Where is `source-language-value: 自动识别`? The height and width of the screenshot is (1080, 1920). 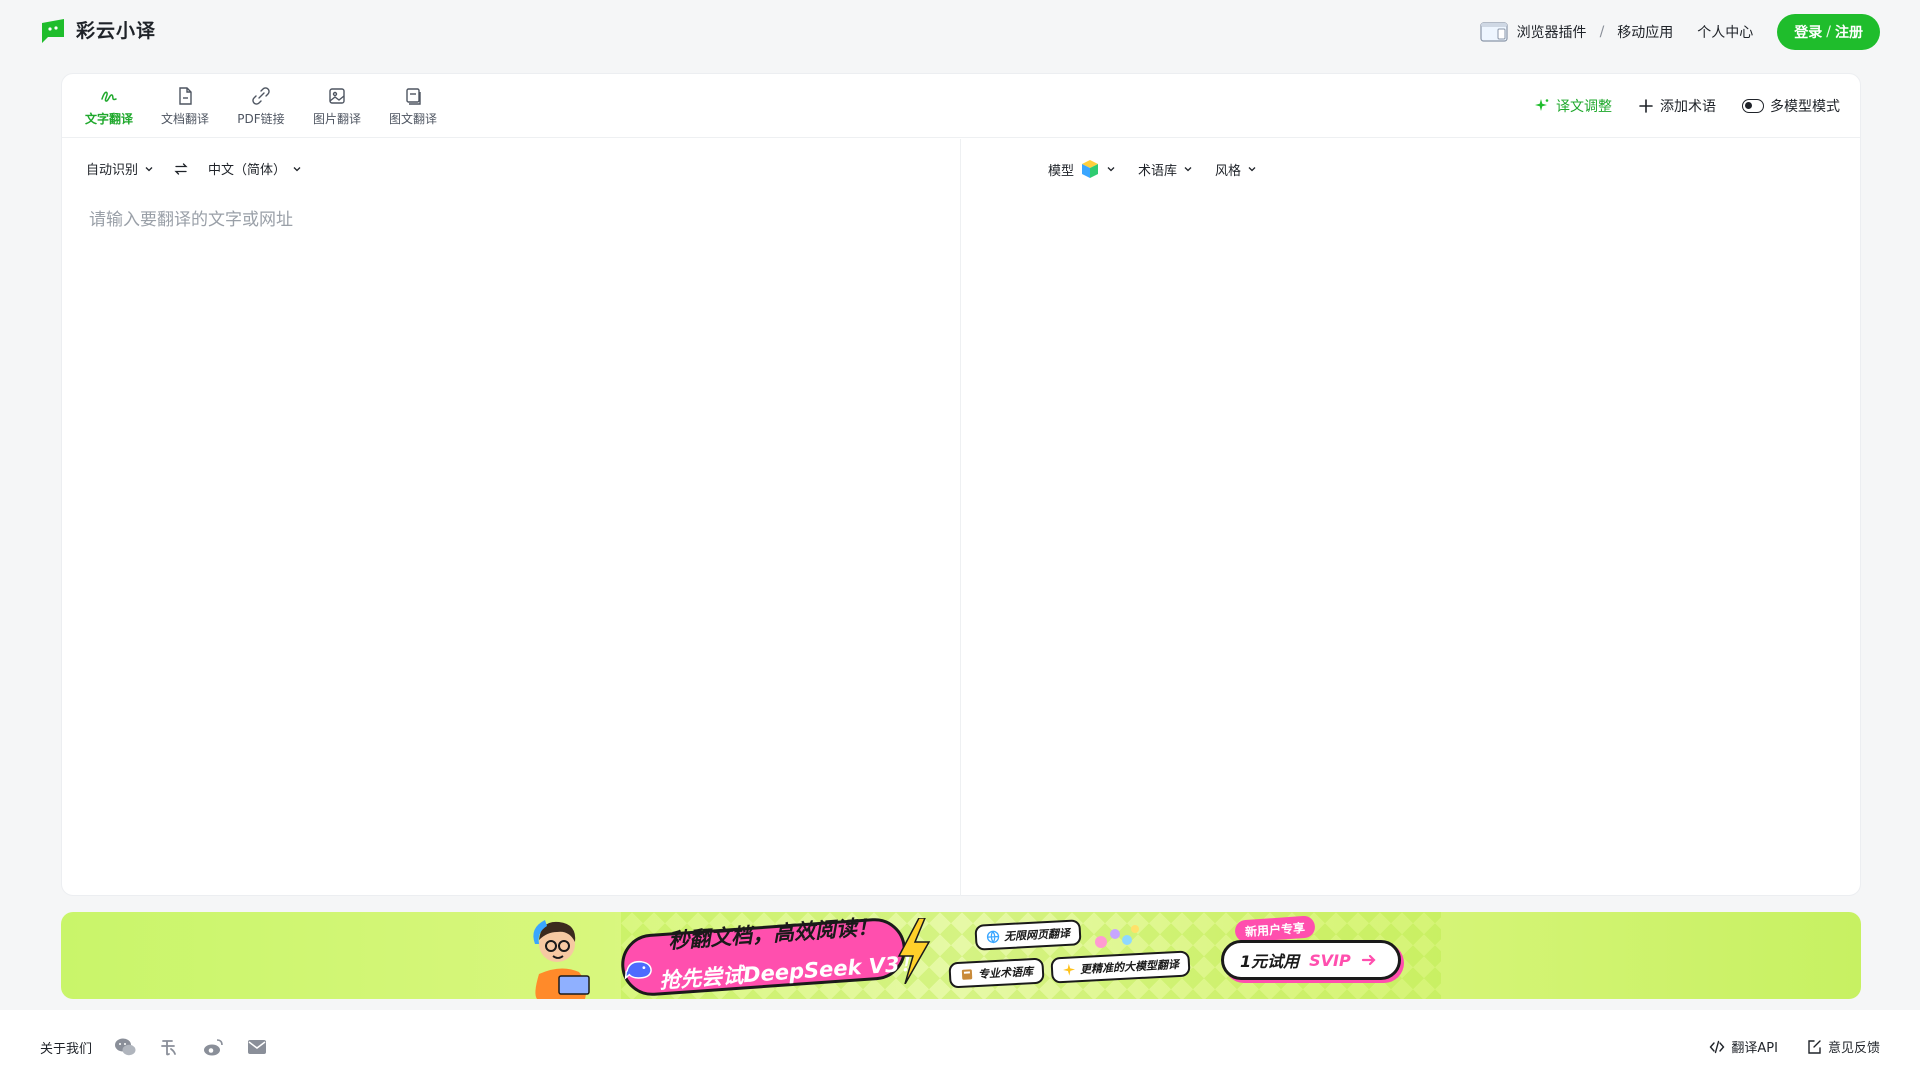 source-language-value: 自动识别 is located at coordinates (112, 170).